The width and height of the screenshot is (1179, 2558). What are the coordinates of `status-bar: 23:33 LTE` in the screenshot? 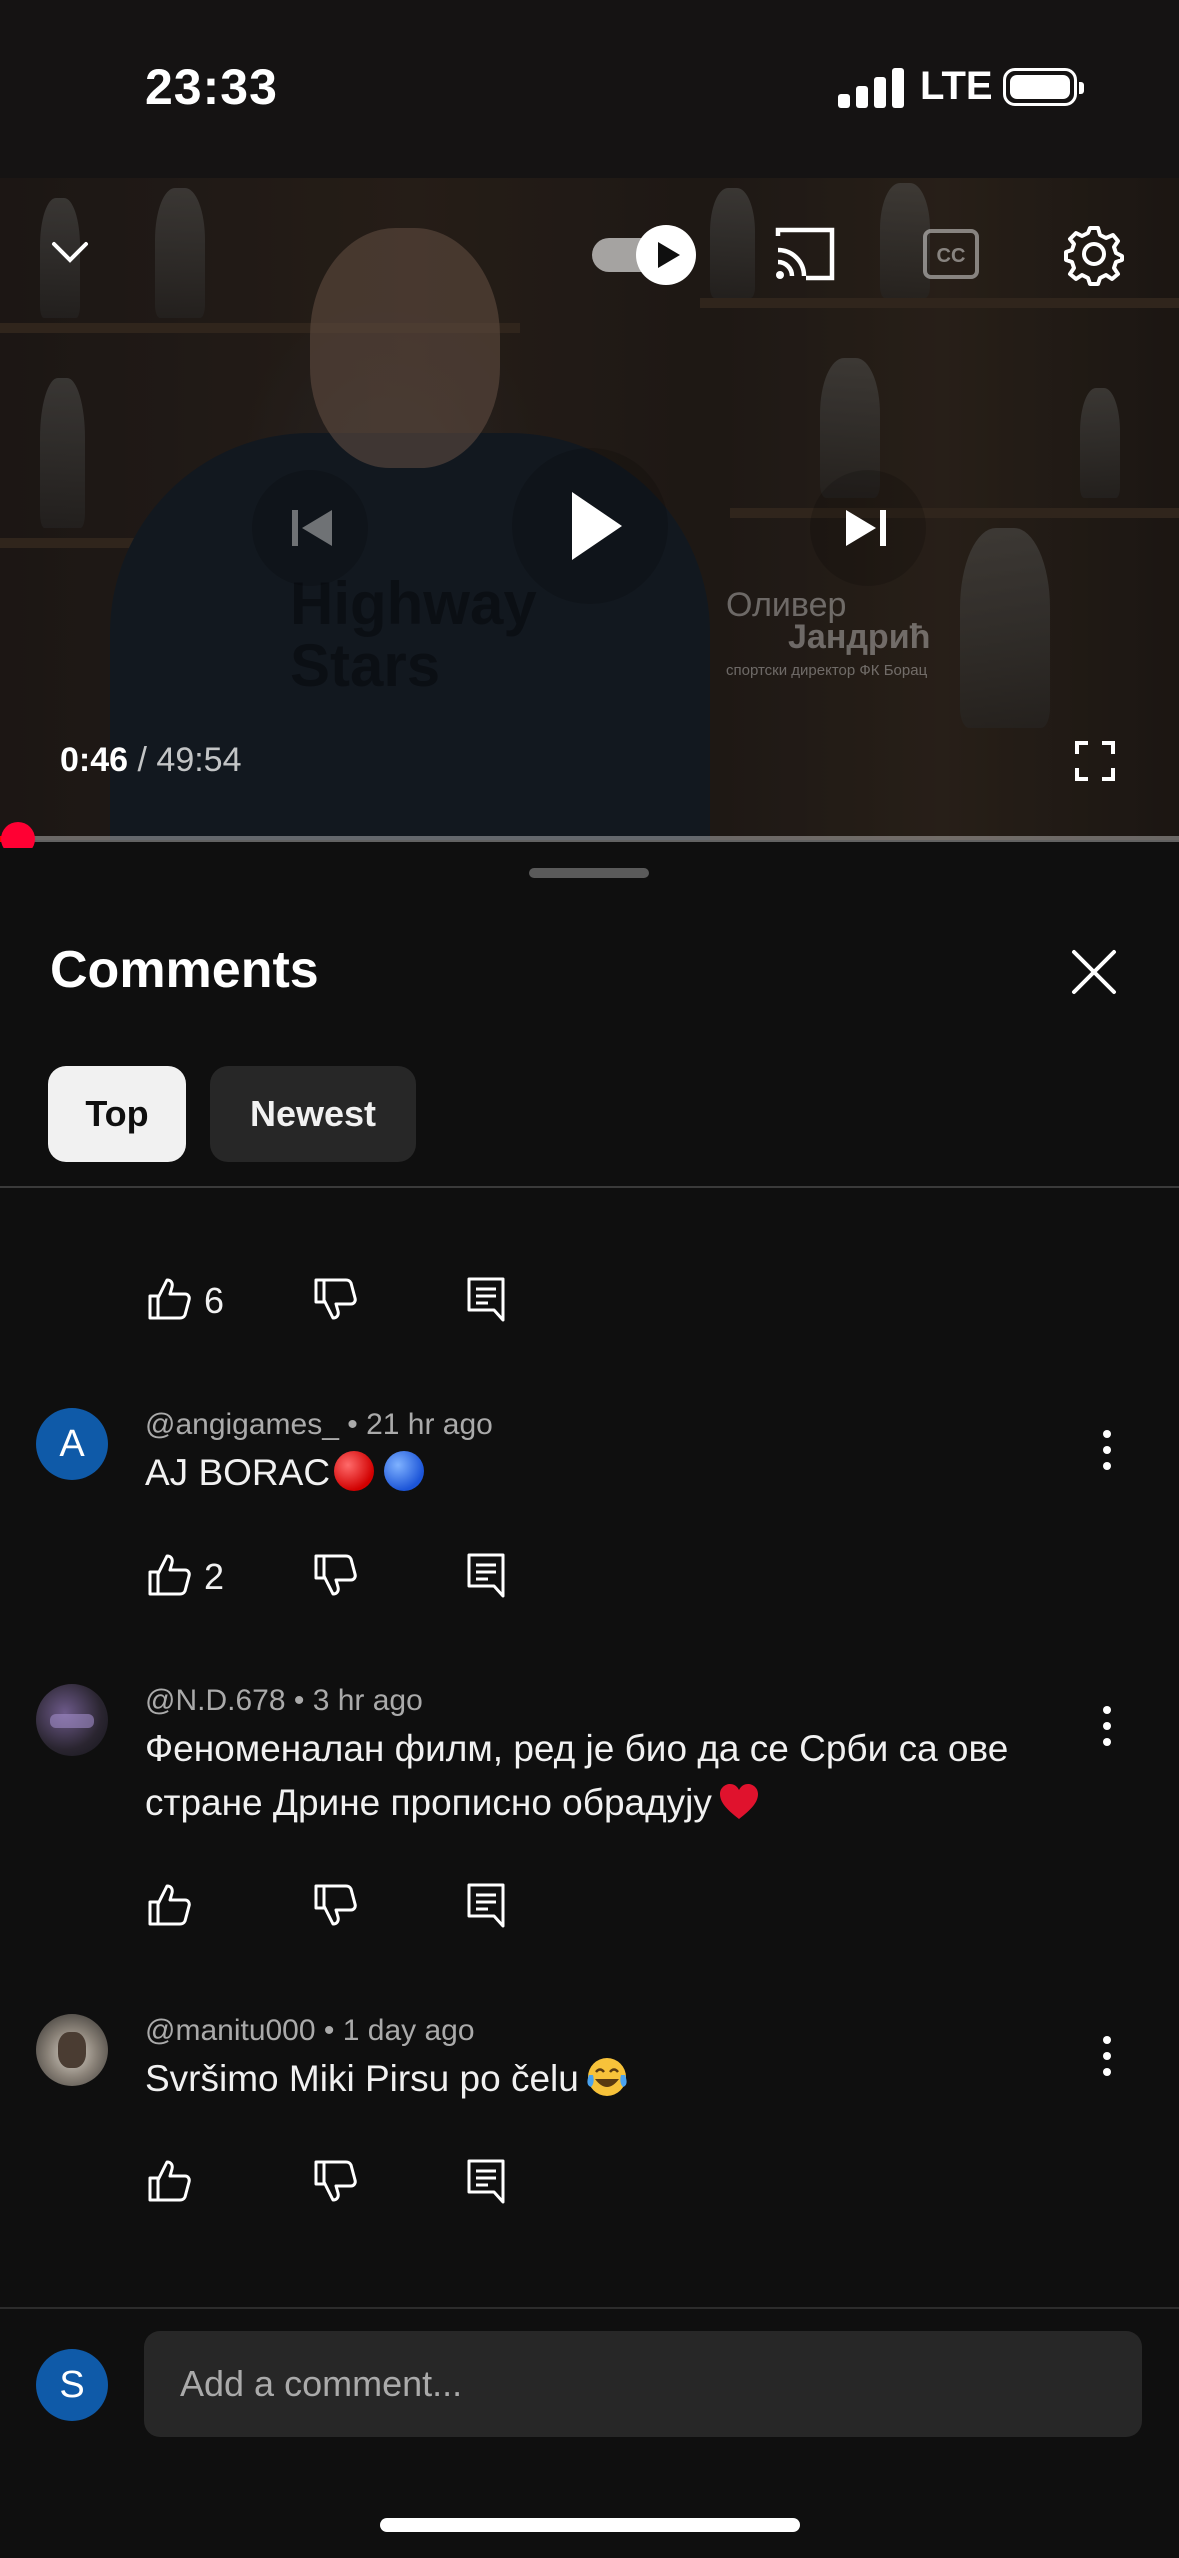 It's located at (589, 89).